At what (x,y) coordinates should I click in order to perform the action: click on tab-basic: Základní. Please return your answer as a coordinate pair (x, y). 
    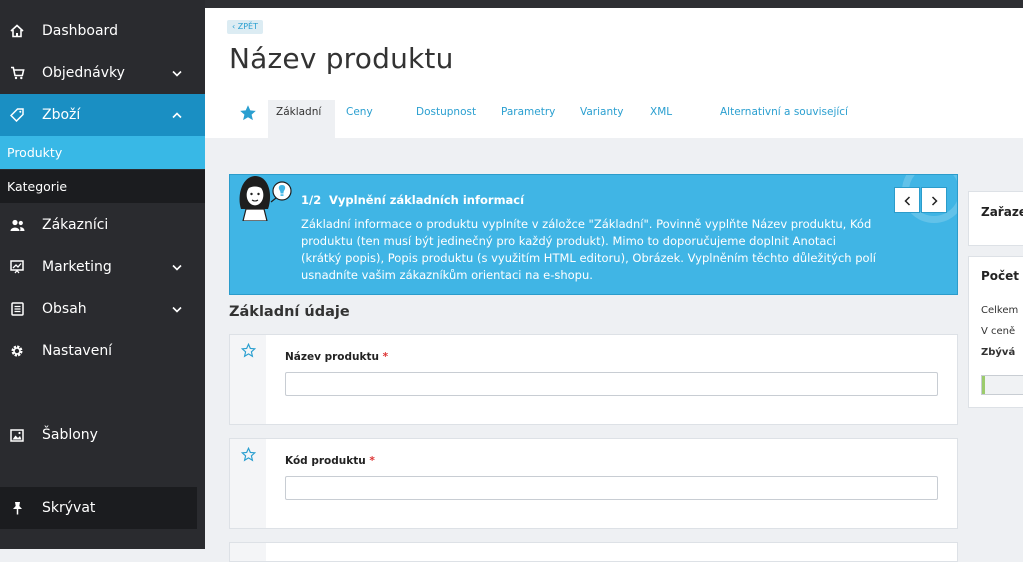
    Looking at the image, I should click on (301, 119).